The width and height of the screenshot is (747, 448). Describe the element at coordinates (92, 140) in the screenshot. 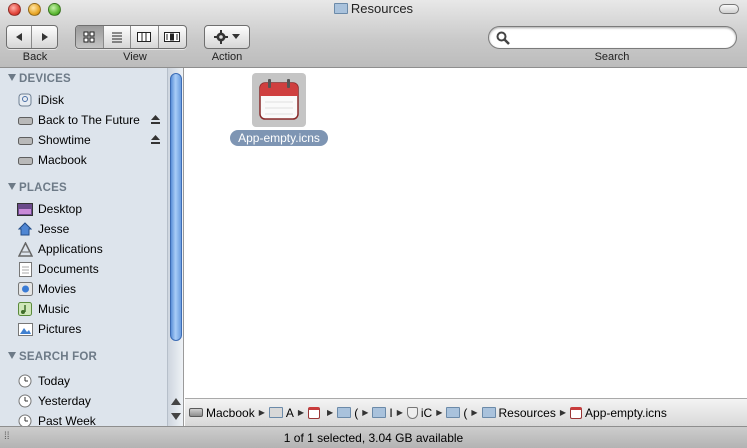

I see `sidebar-item-showtime: Showtime` at that location.